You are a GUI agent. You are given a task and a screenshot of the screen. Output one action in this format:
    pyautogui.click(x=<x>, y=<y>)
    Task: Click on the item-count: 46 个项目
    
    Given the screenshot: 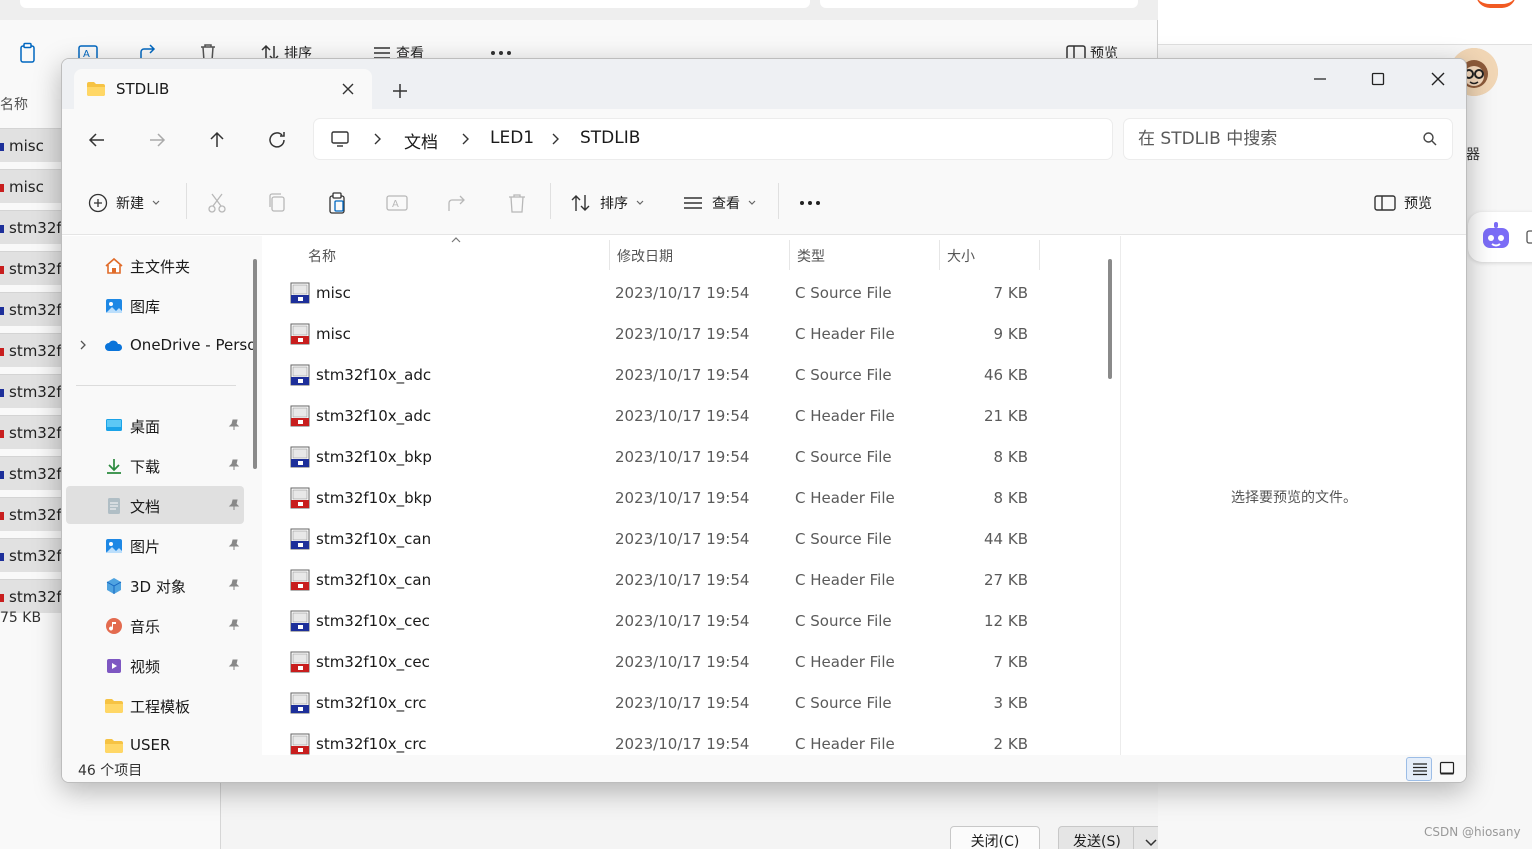 What is the action you would take?
    pyautogui.click(x=110, y=771)
    